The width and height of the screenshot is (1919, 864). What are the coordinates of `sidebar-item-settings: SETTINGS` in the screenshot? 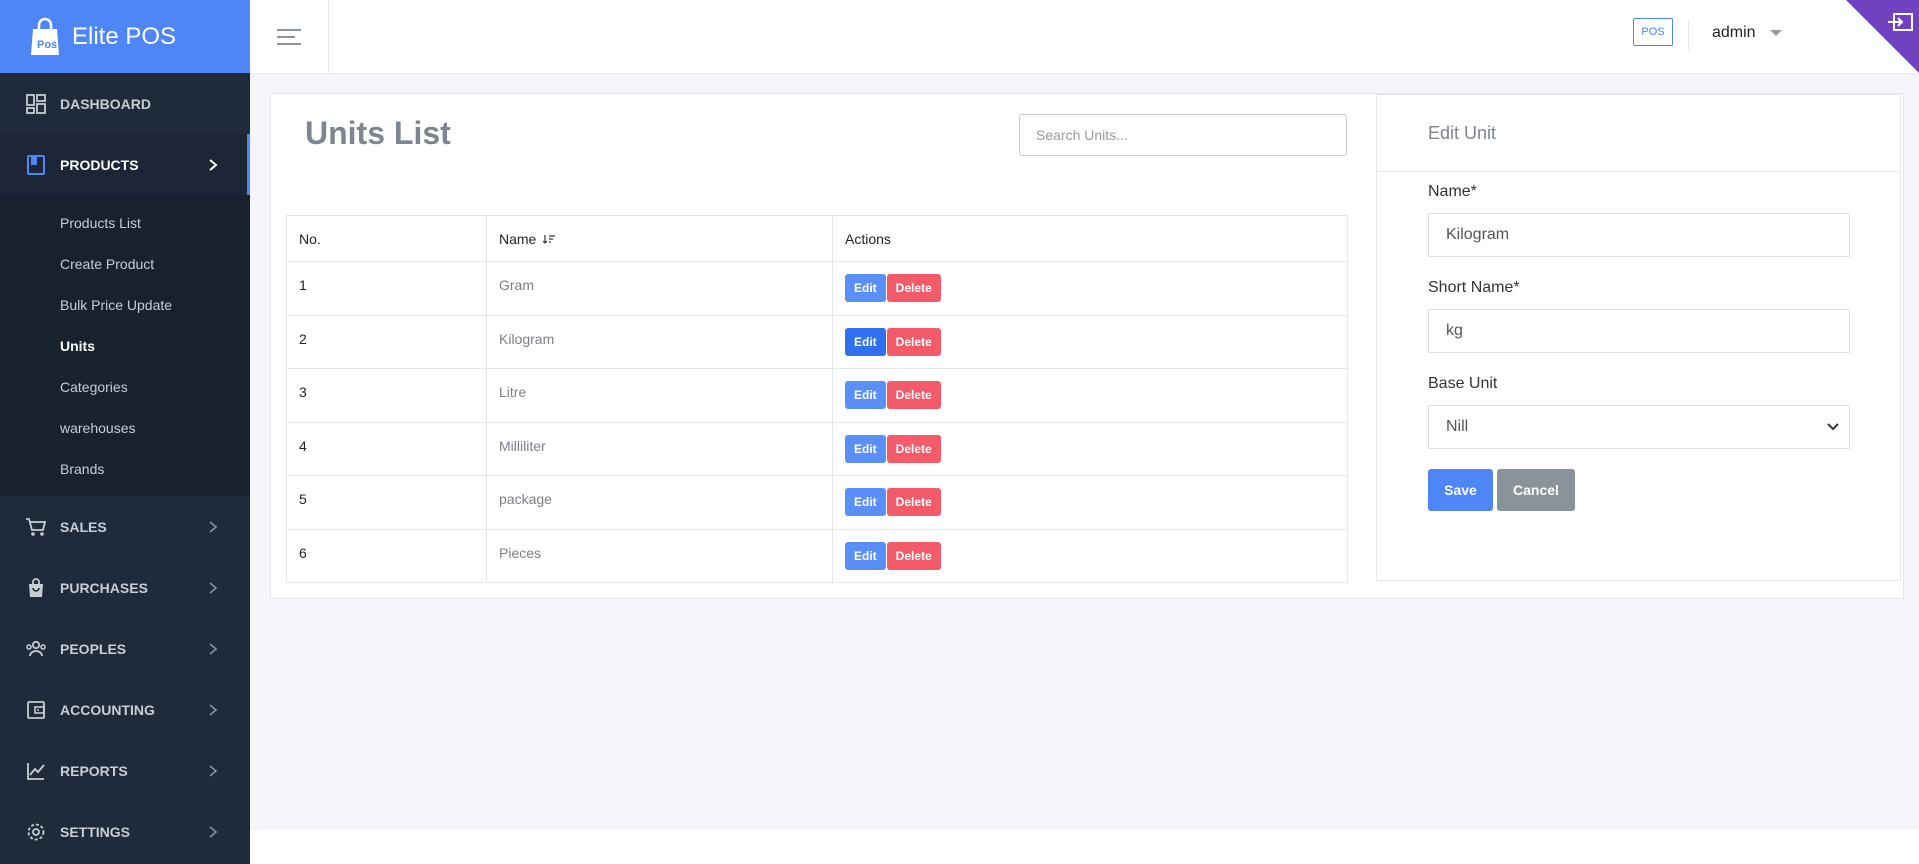 It's located at (125, 831).